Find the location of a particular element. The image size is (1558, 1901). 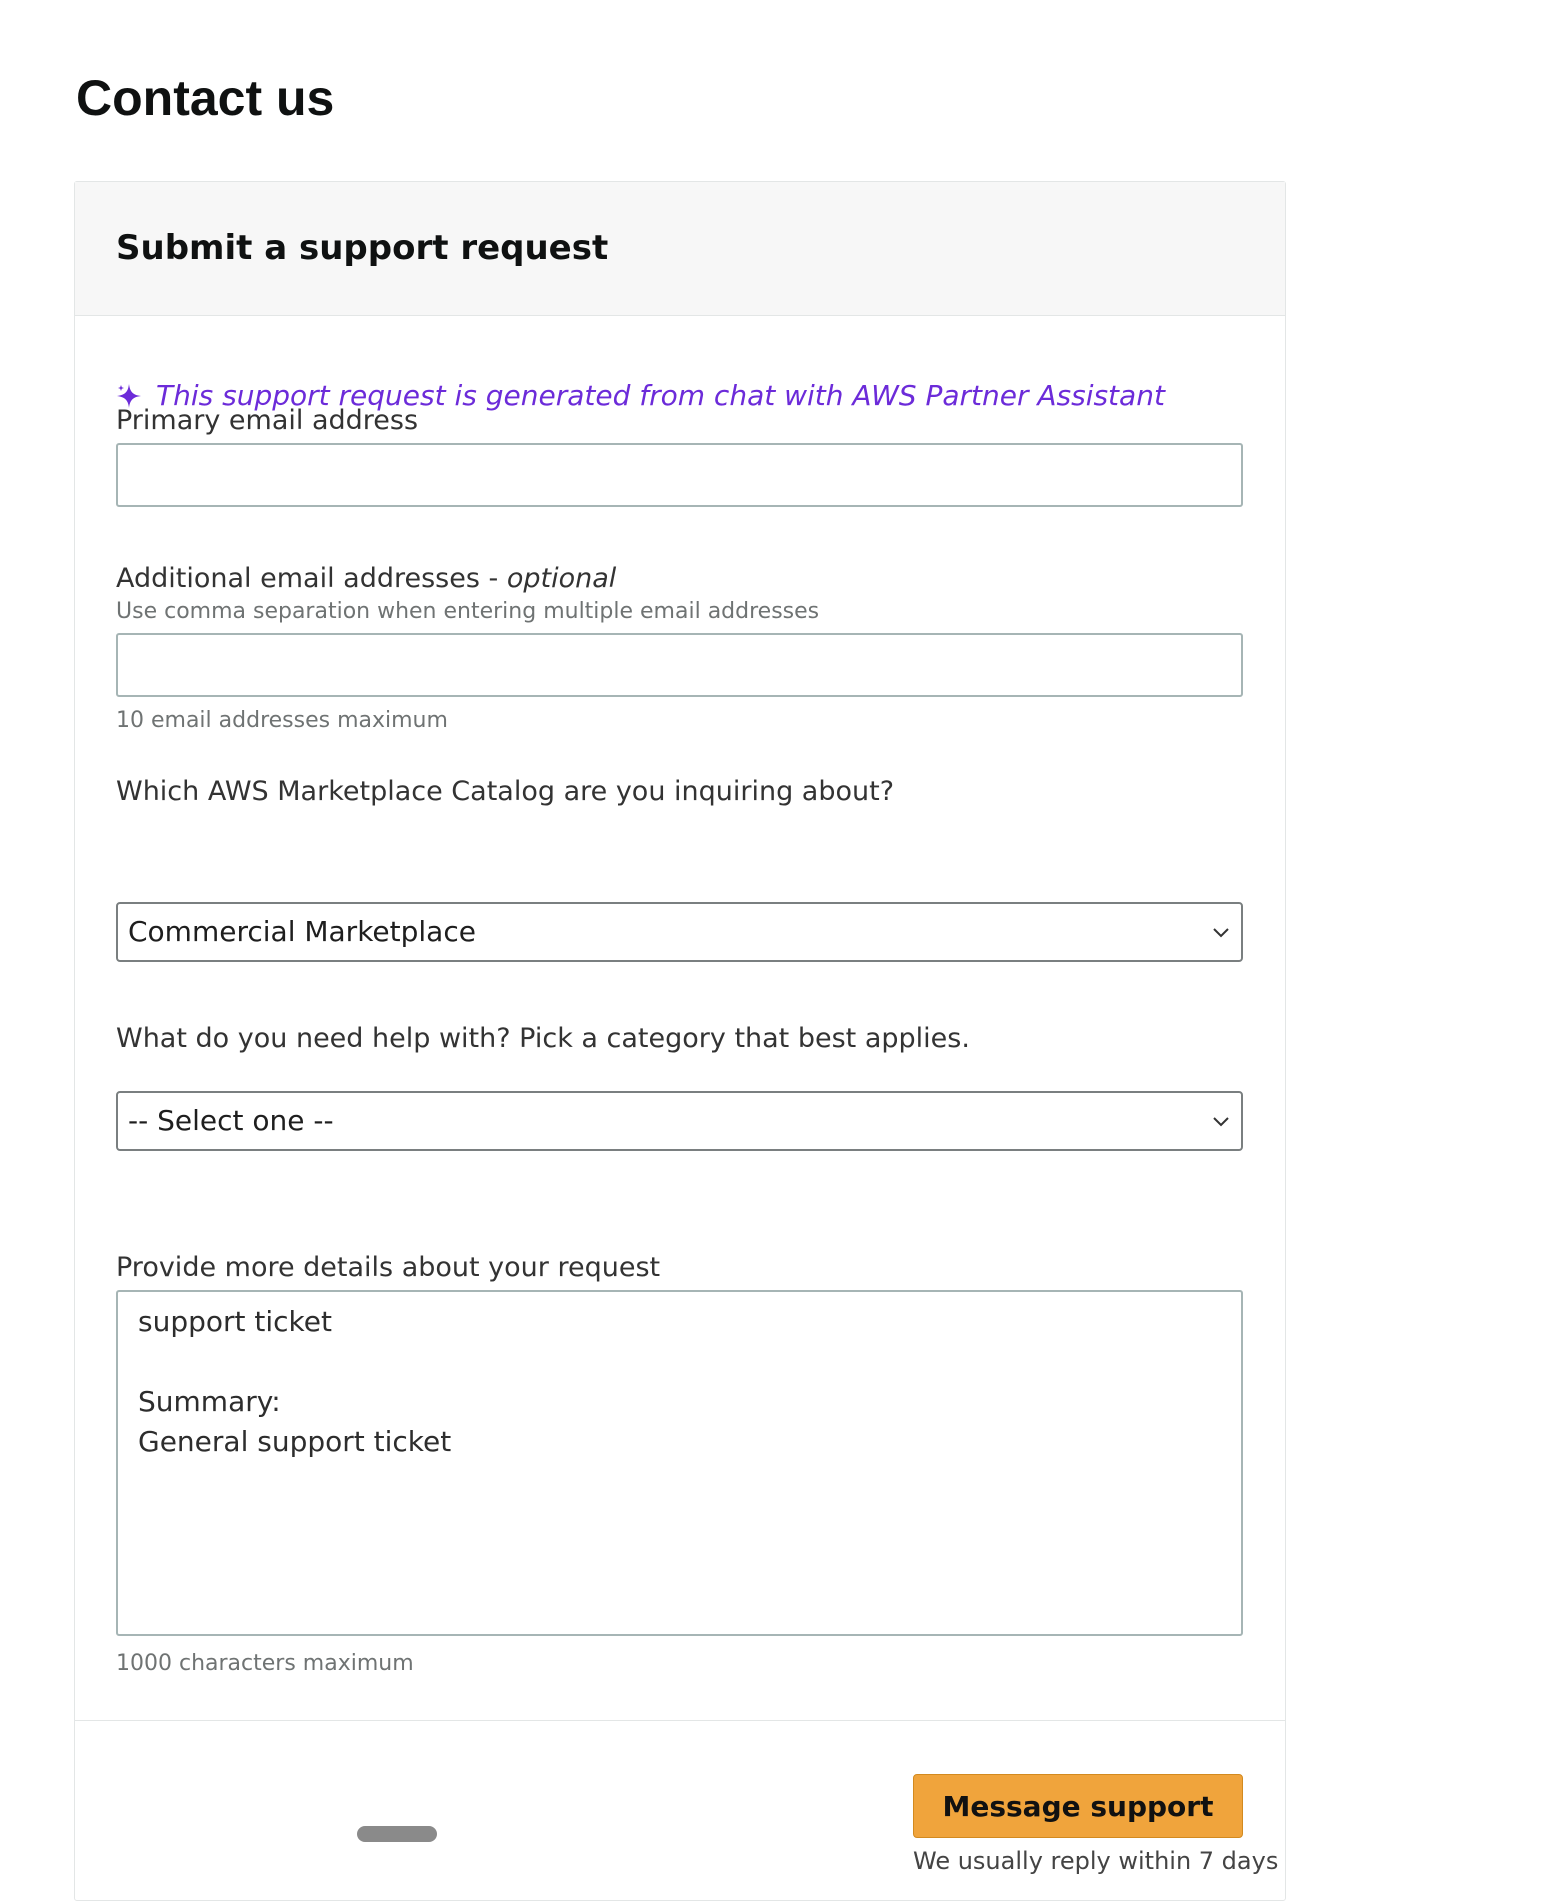

details-label: Provide more details about your request is located at coordinates (388, 1267).